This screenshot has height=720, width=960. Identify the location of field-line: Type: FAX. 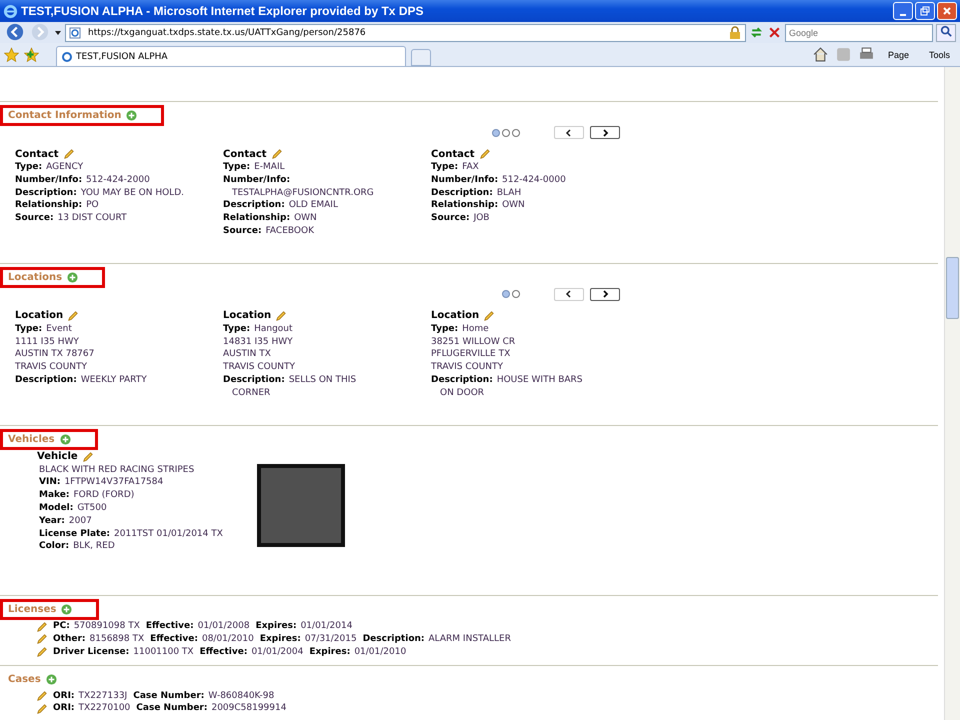
(455, 167).